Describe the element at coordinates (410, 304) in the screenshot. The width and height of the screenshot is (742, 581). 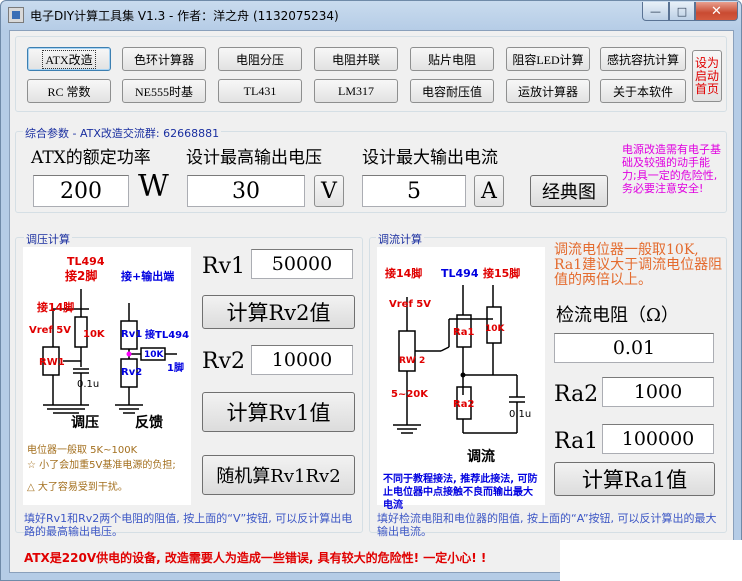
I see `schem-c-vref: Vref 5V` at that location.